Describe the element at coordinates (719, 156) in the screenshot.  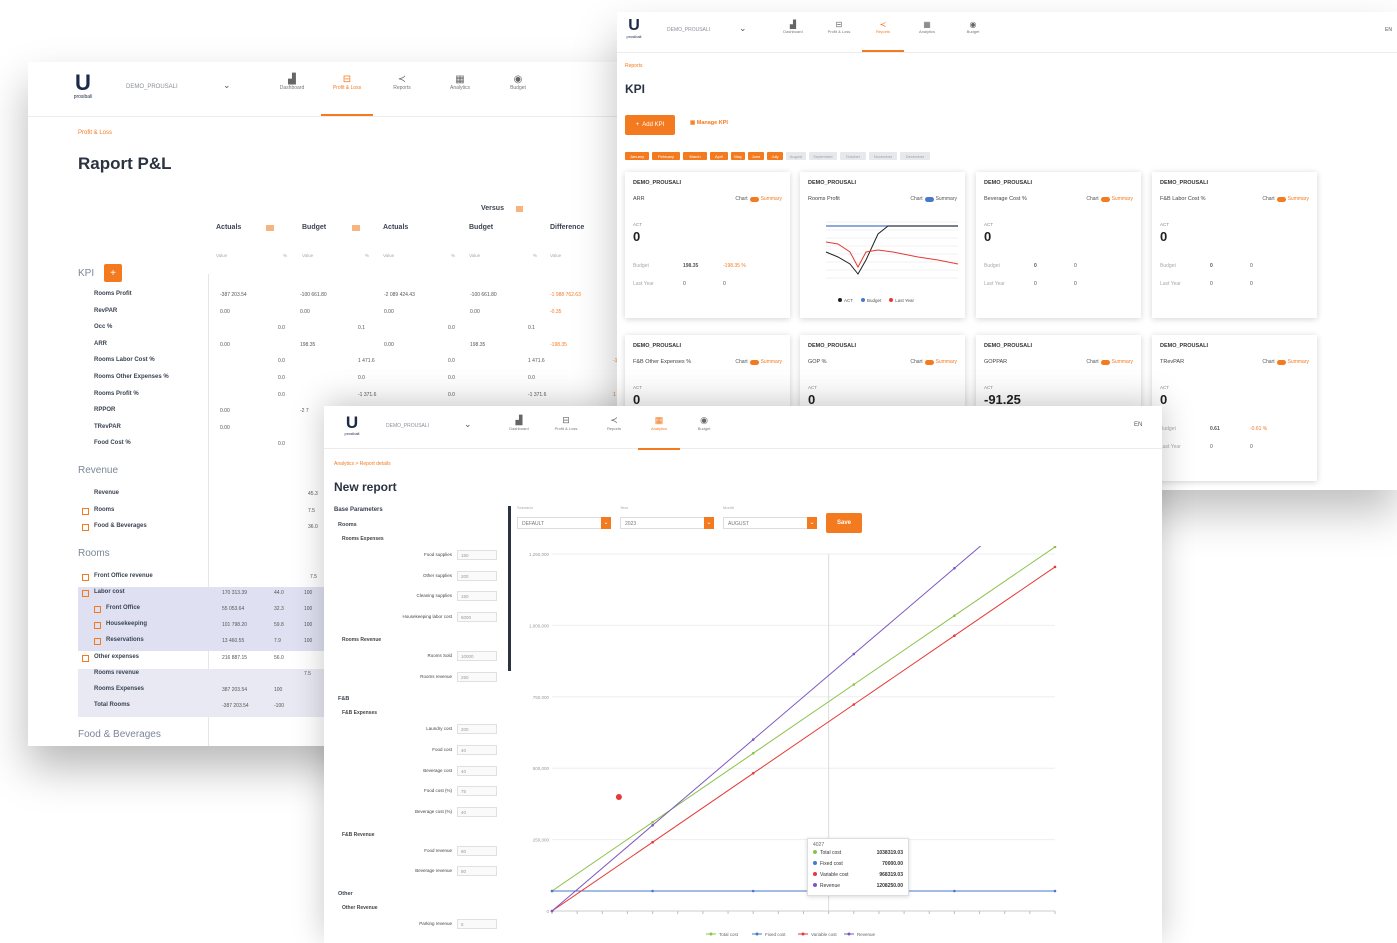
I see `month-tab: April` at that location.